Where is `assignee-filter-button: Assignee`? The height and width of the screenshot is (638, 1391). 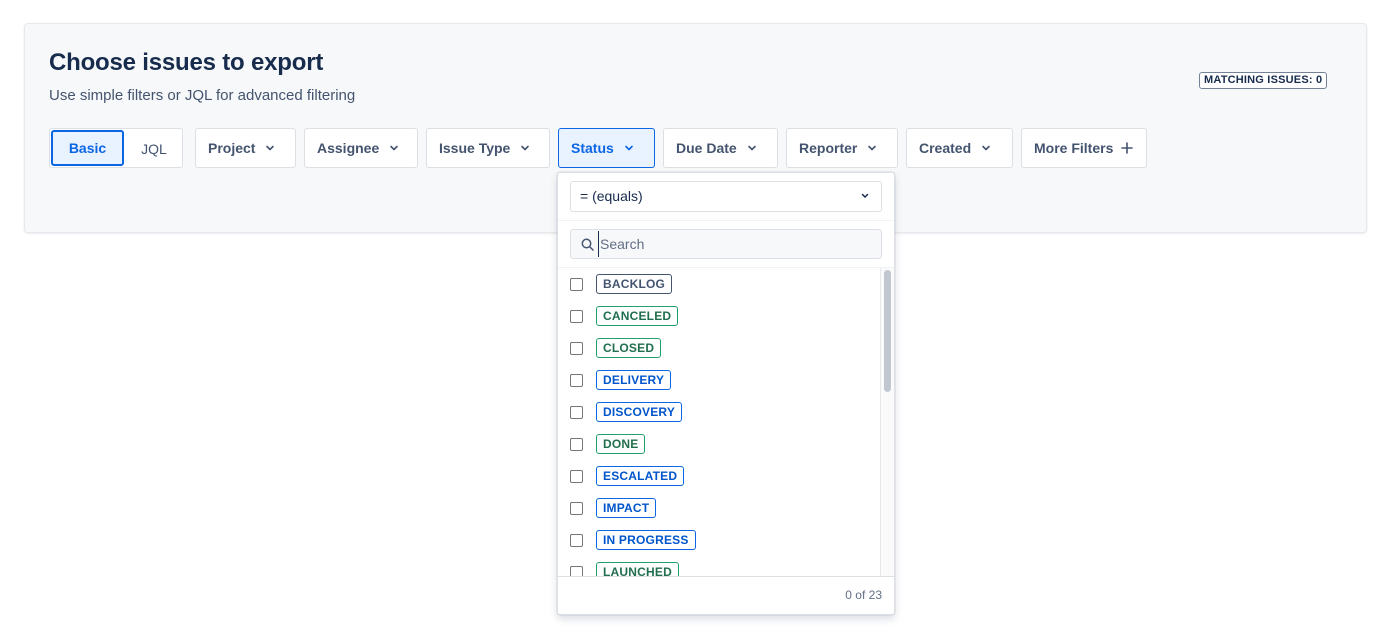
assignee-filter-button: Assignee is located at coordinates (361, 148).